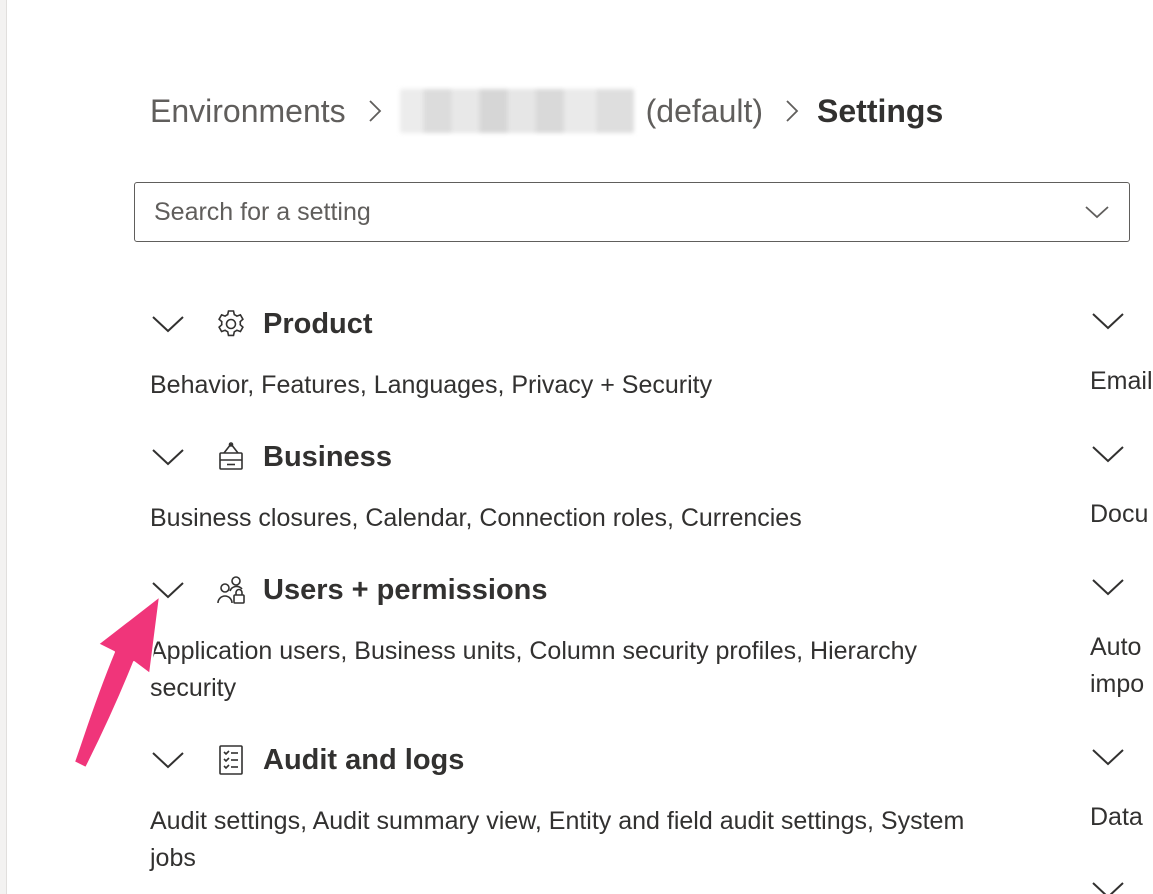  Describe the element at coordinates (248, 111) in the screenshot. I see `breadcrumb-environments: Environments` at that location.